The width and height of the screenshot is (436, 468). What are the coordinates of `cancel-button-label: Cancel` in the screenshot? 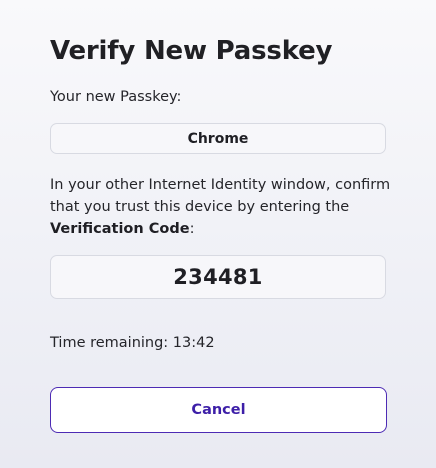 It's located at (218, 410).